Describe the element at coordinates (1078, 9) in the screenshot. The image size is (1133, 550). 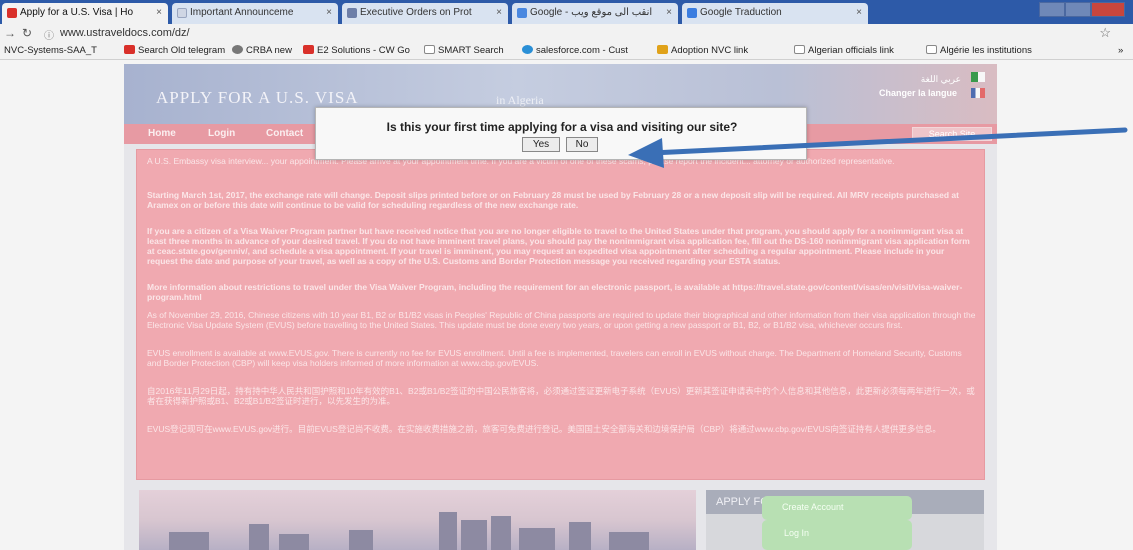
I see `maximize-window-button` at that location.